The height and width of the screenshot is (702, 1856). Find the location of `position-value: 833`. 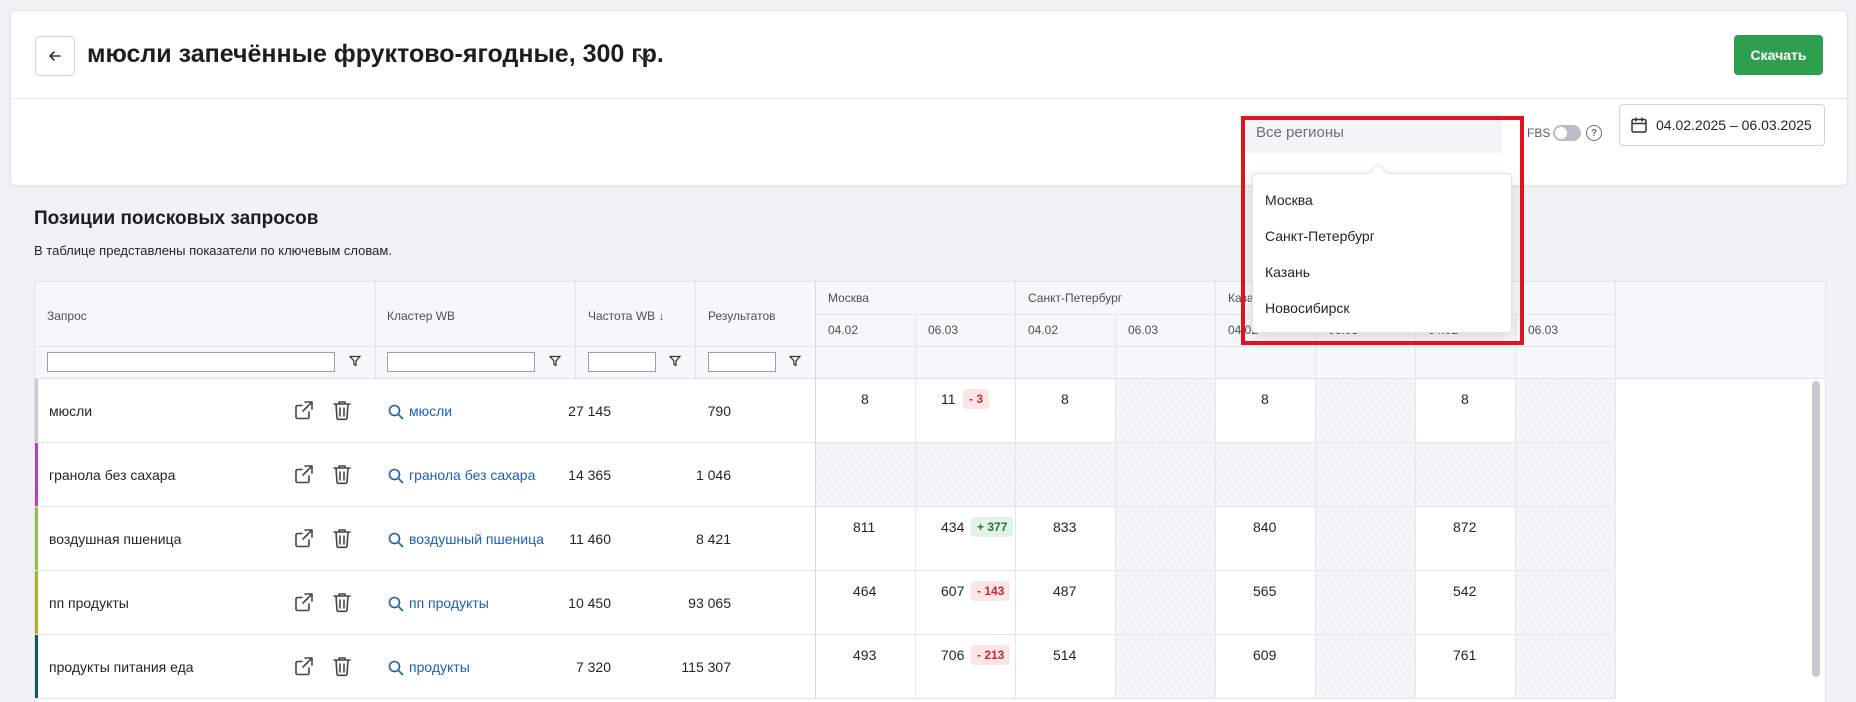

position-value: 833 is located at coordinates (1065, 527).